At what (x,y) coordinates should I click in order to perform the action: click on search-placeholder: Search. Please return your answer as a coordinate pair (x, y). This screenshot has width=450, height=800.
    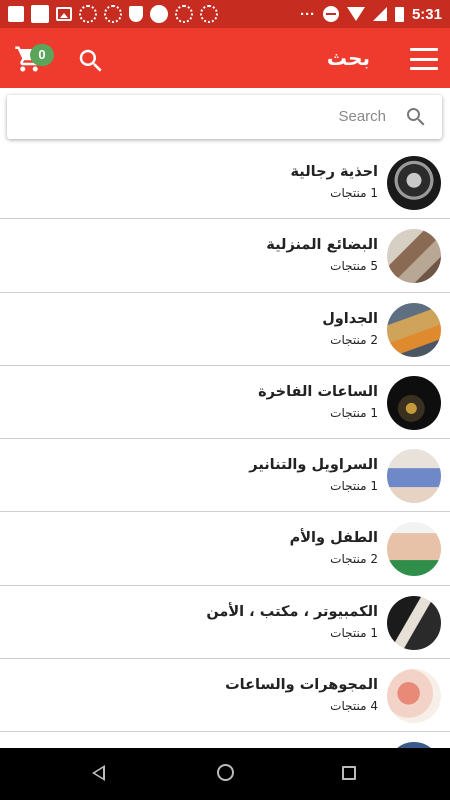
    Looking at the image, I should click on (362, 116).